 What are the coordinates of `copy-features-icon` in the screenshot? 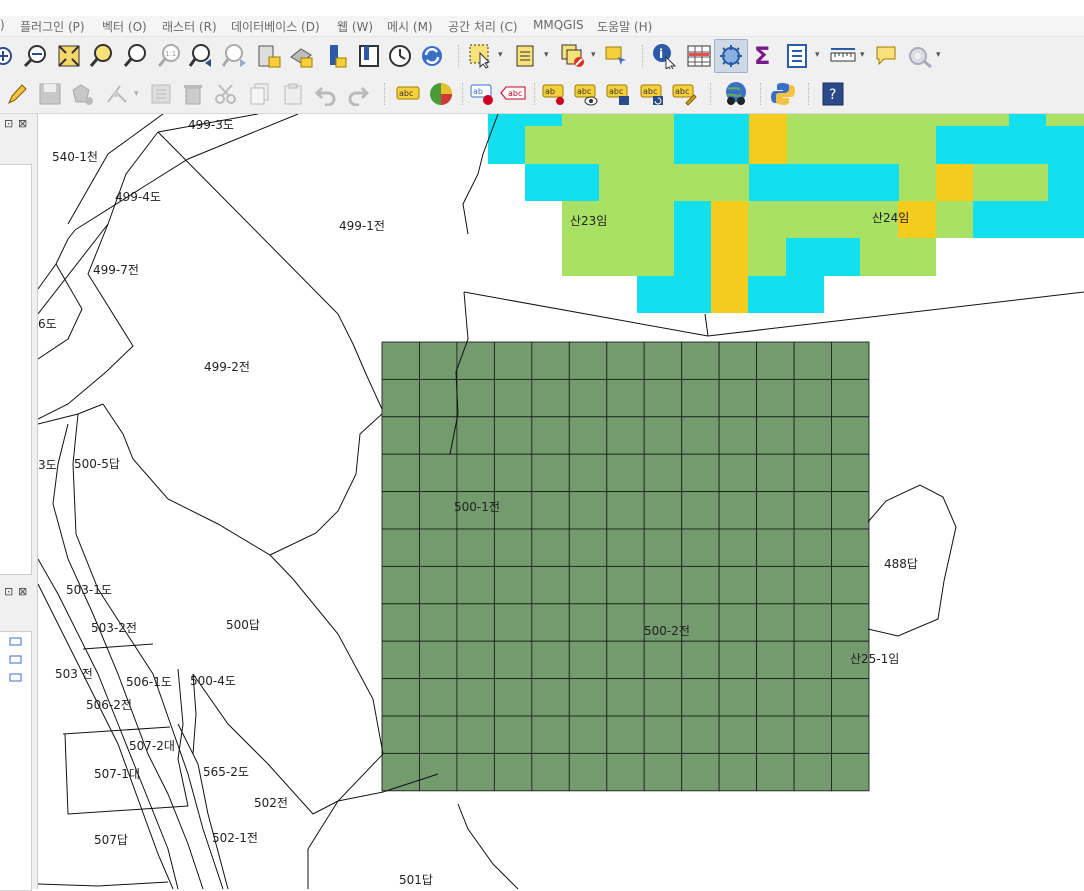 It's located at (260, 94).